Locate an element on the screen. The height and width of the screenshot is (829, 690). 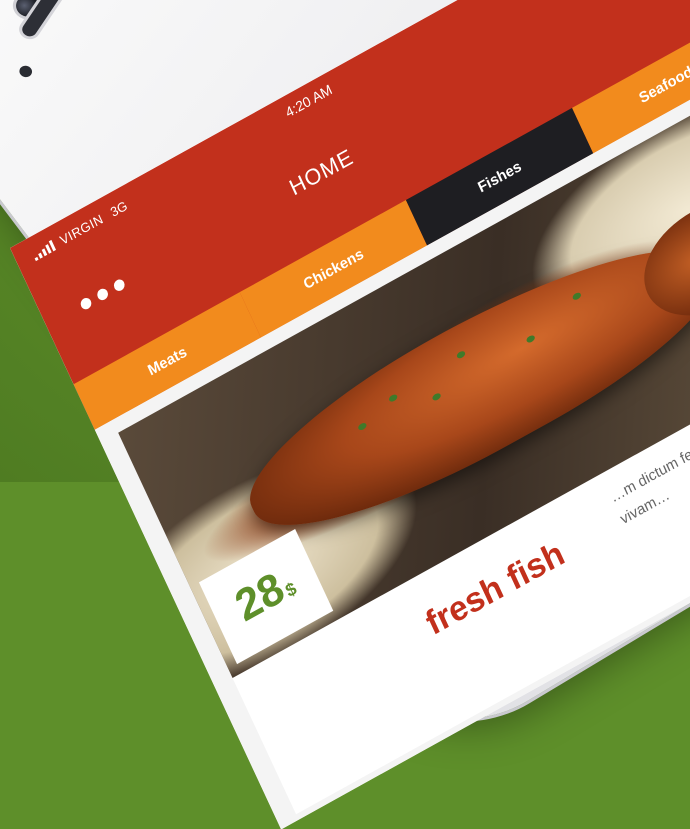
price-value: 28 is located at coordinates (260, 597).